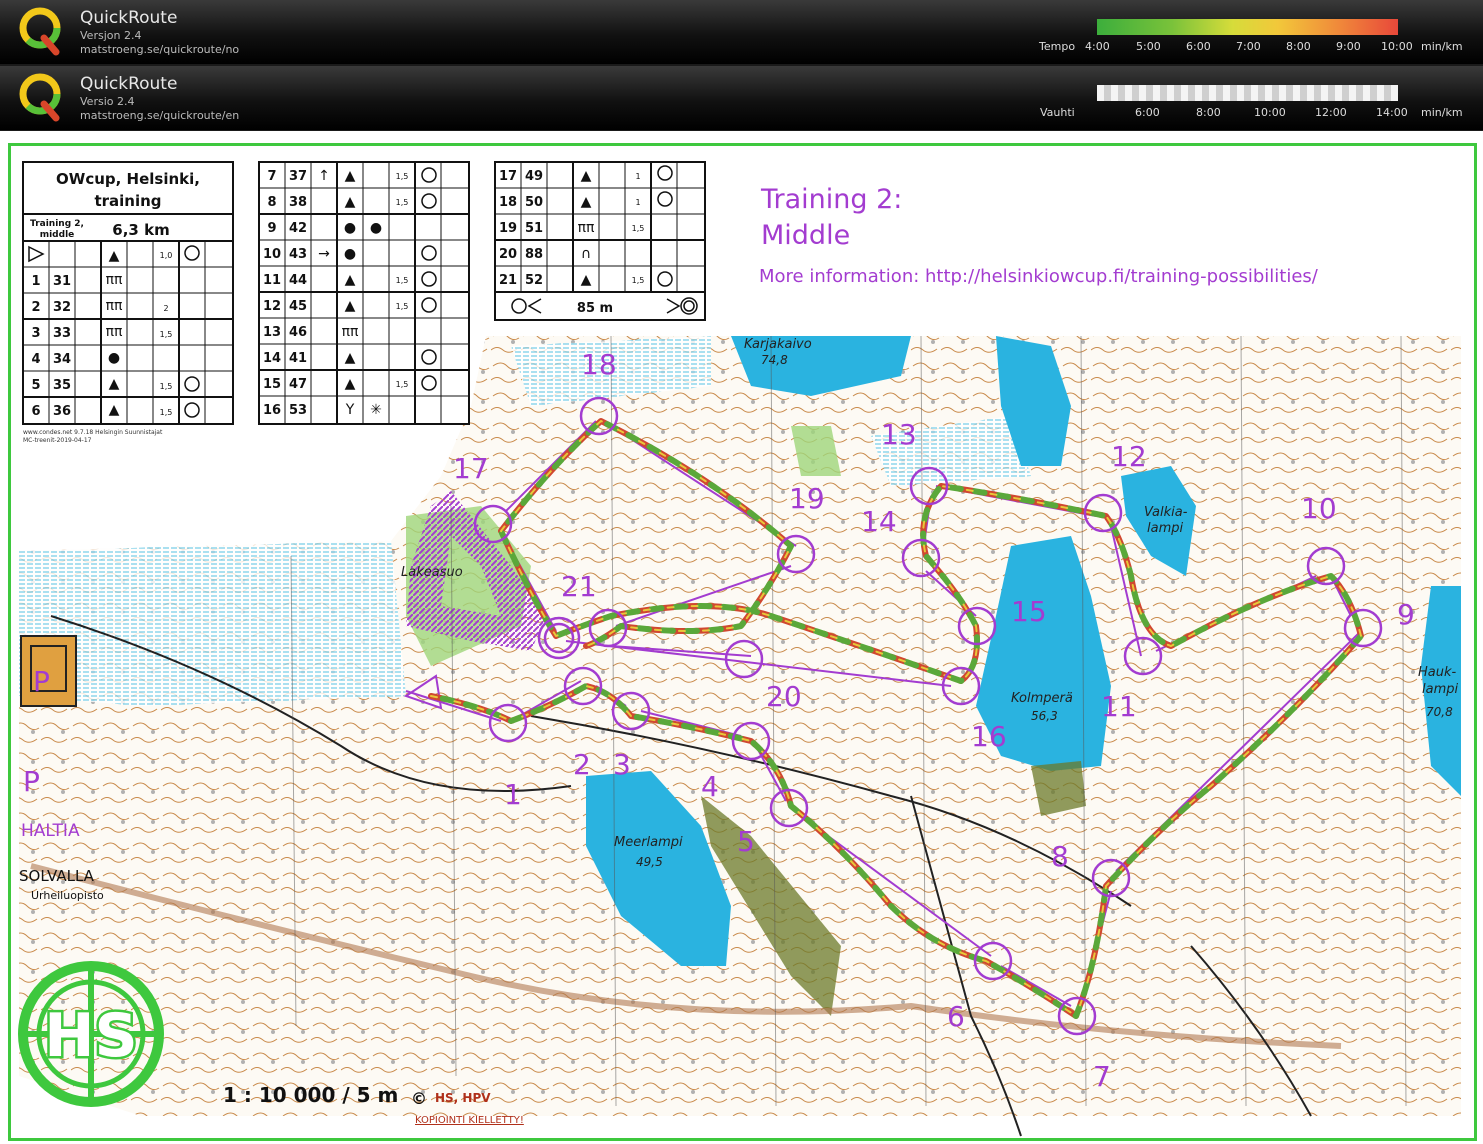 This screenshot has height=1144, width=1483. I want to click on row-number: 1, so click(35, 281).